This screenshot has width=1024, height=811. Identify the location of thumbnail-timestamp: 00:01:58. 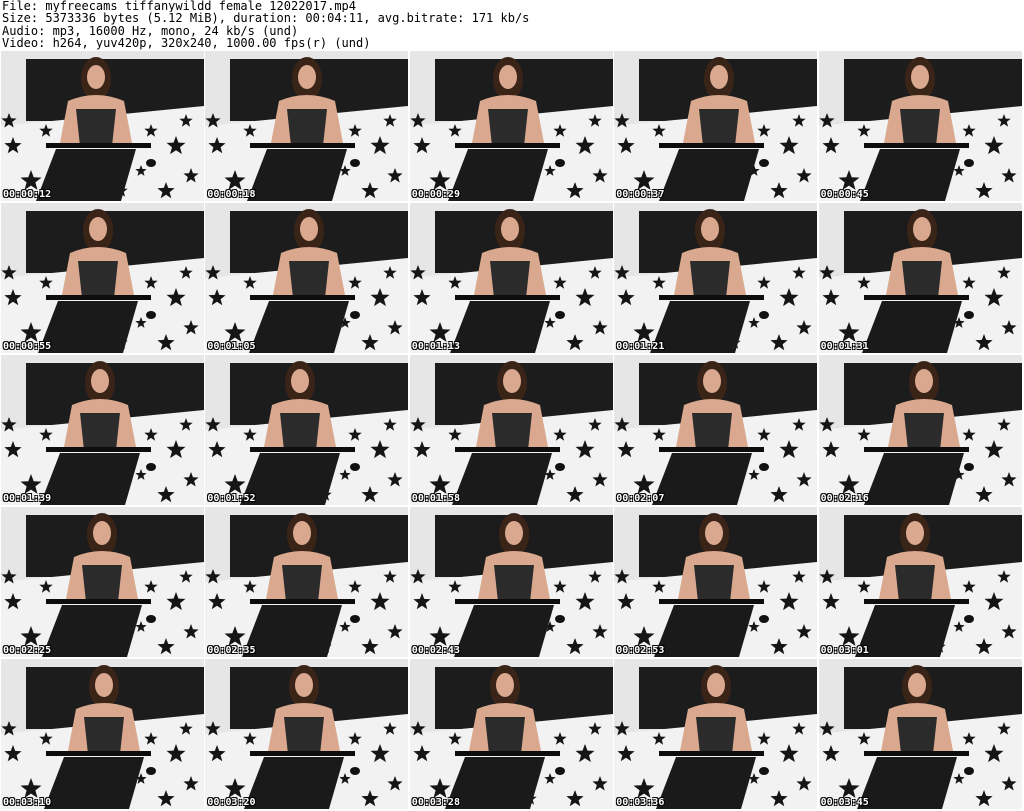
(435, 498).